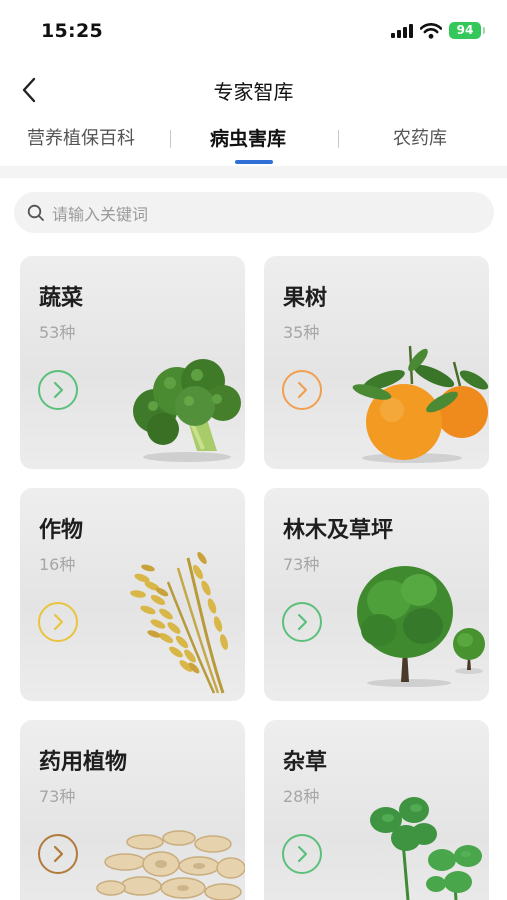 This screenshot has width=507, height=900. What do you see at coordinates (81, 137) in the screenshot?
I see `tab-nutrition-encyclopedia: 营养植保百科` at bounding box center [81, 137].